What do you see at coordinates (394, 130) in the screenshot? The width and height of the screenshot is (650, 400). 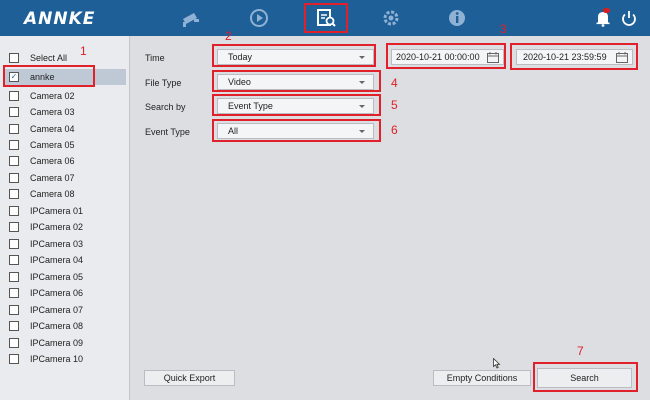 I see `annotation-number-6: 6` at bounding box center [394, 130].